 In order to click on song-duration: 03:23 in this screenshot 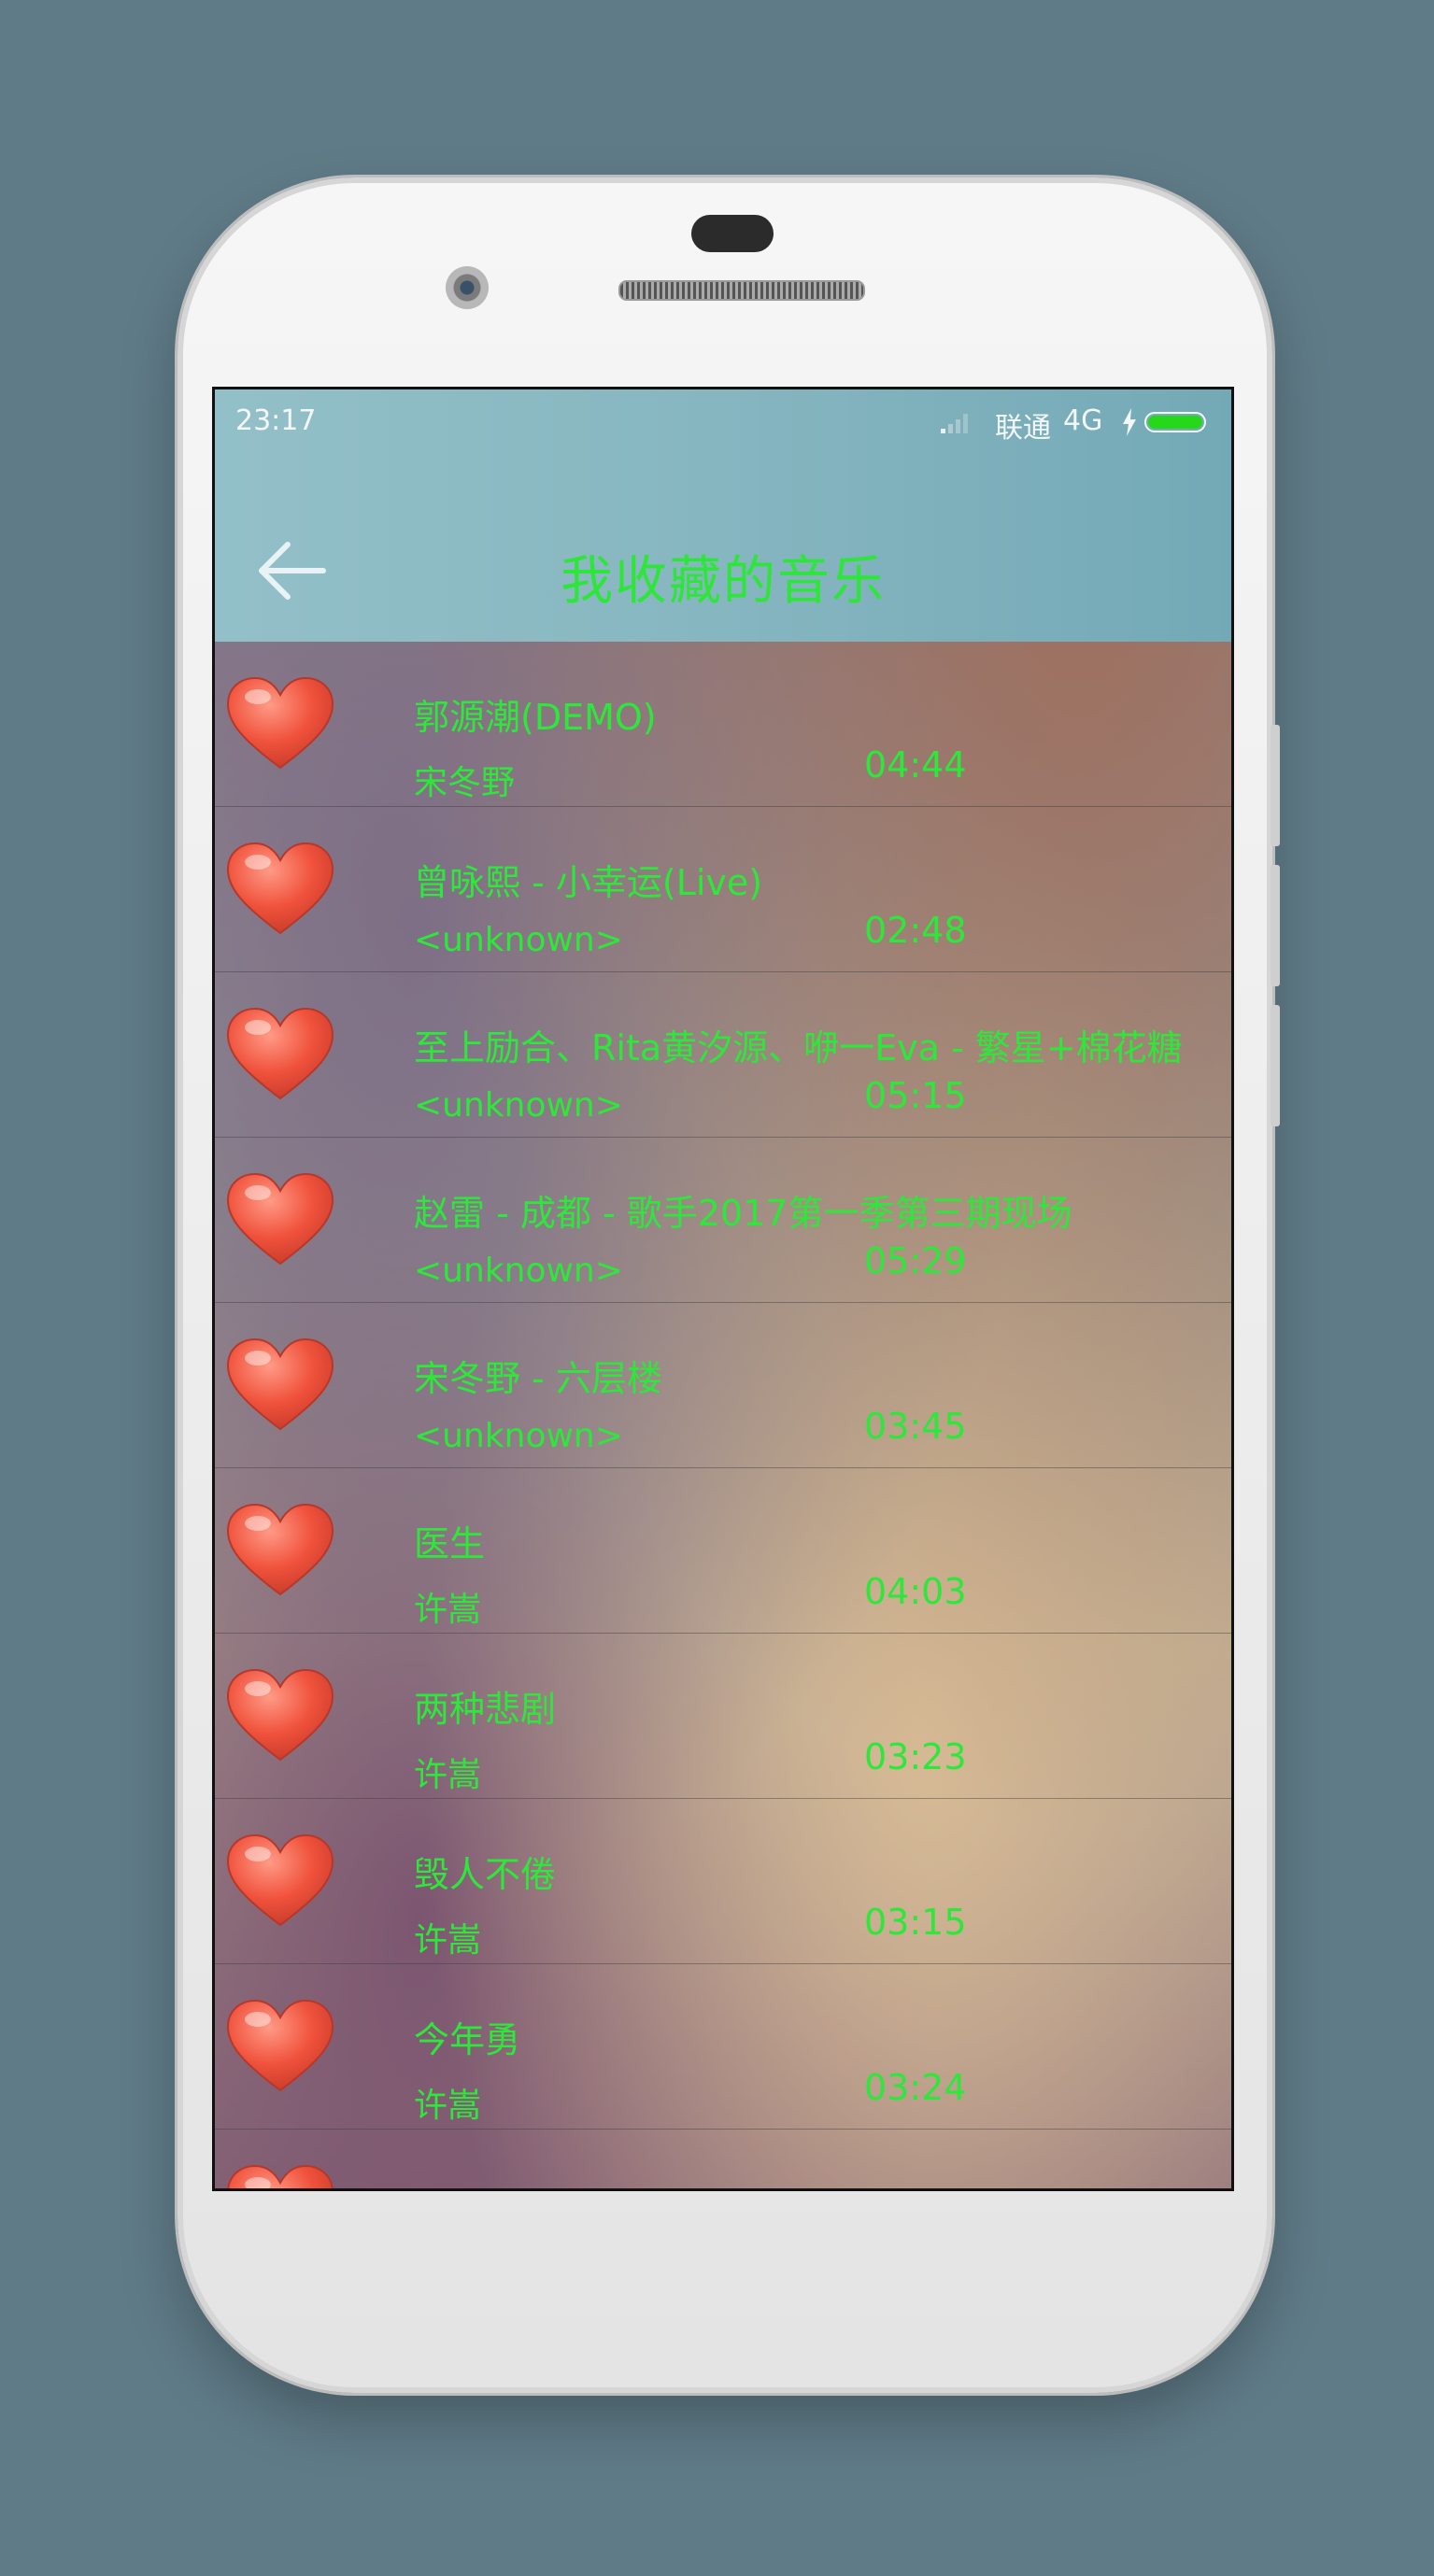, I will do `click(915, 1756)`.